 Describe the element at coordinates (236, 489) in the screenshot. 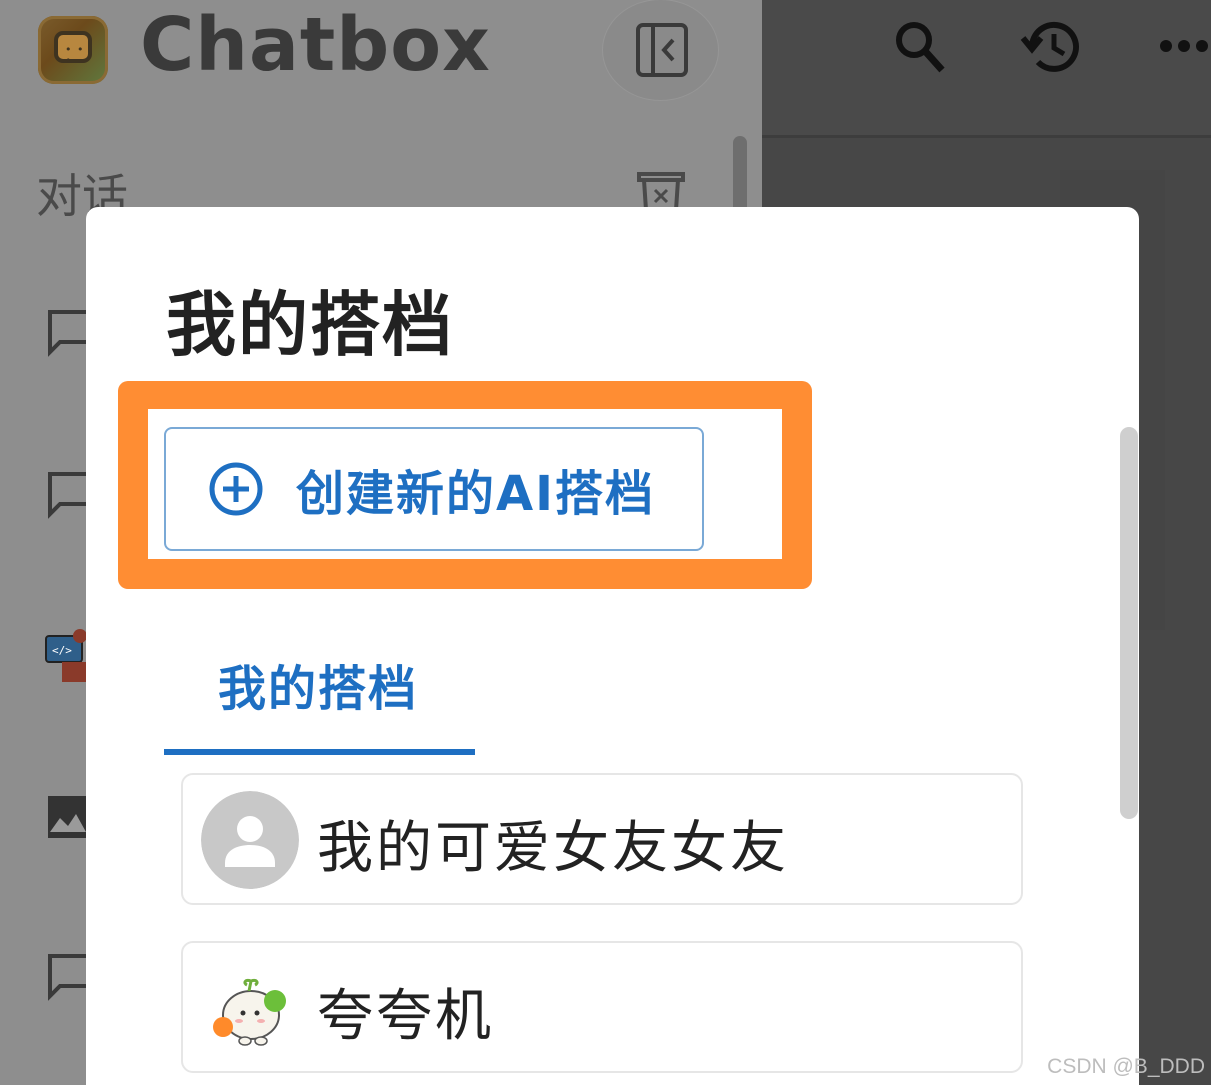

I see `add-circle-icon` at that location.